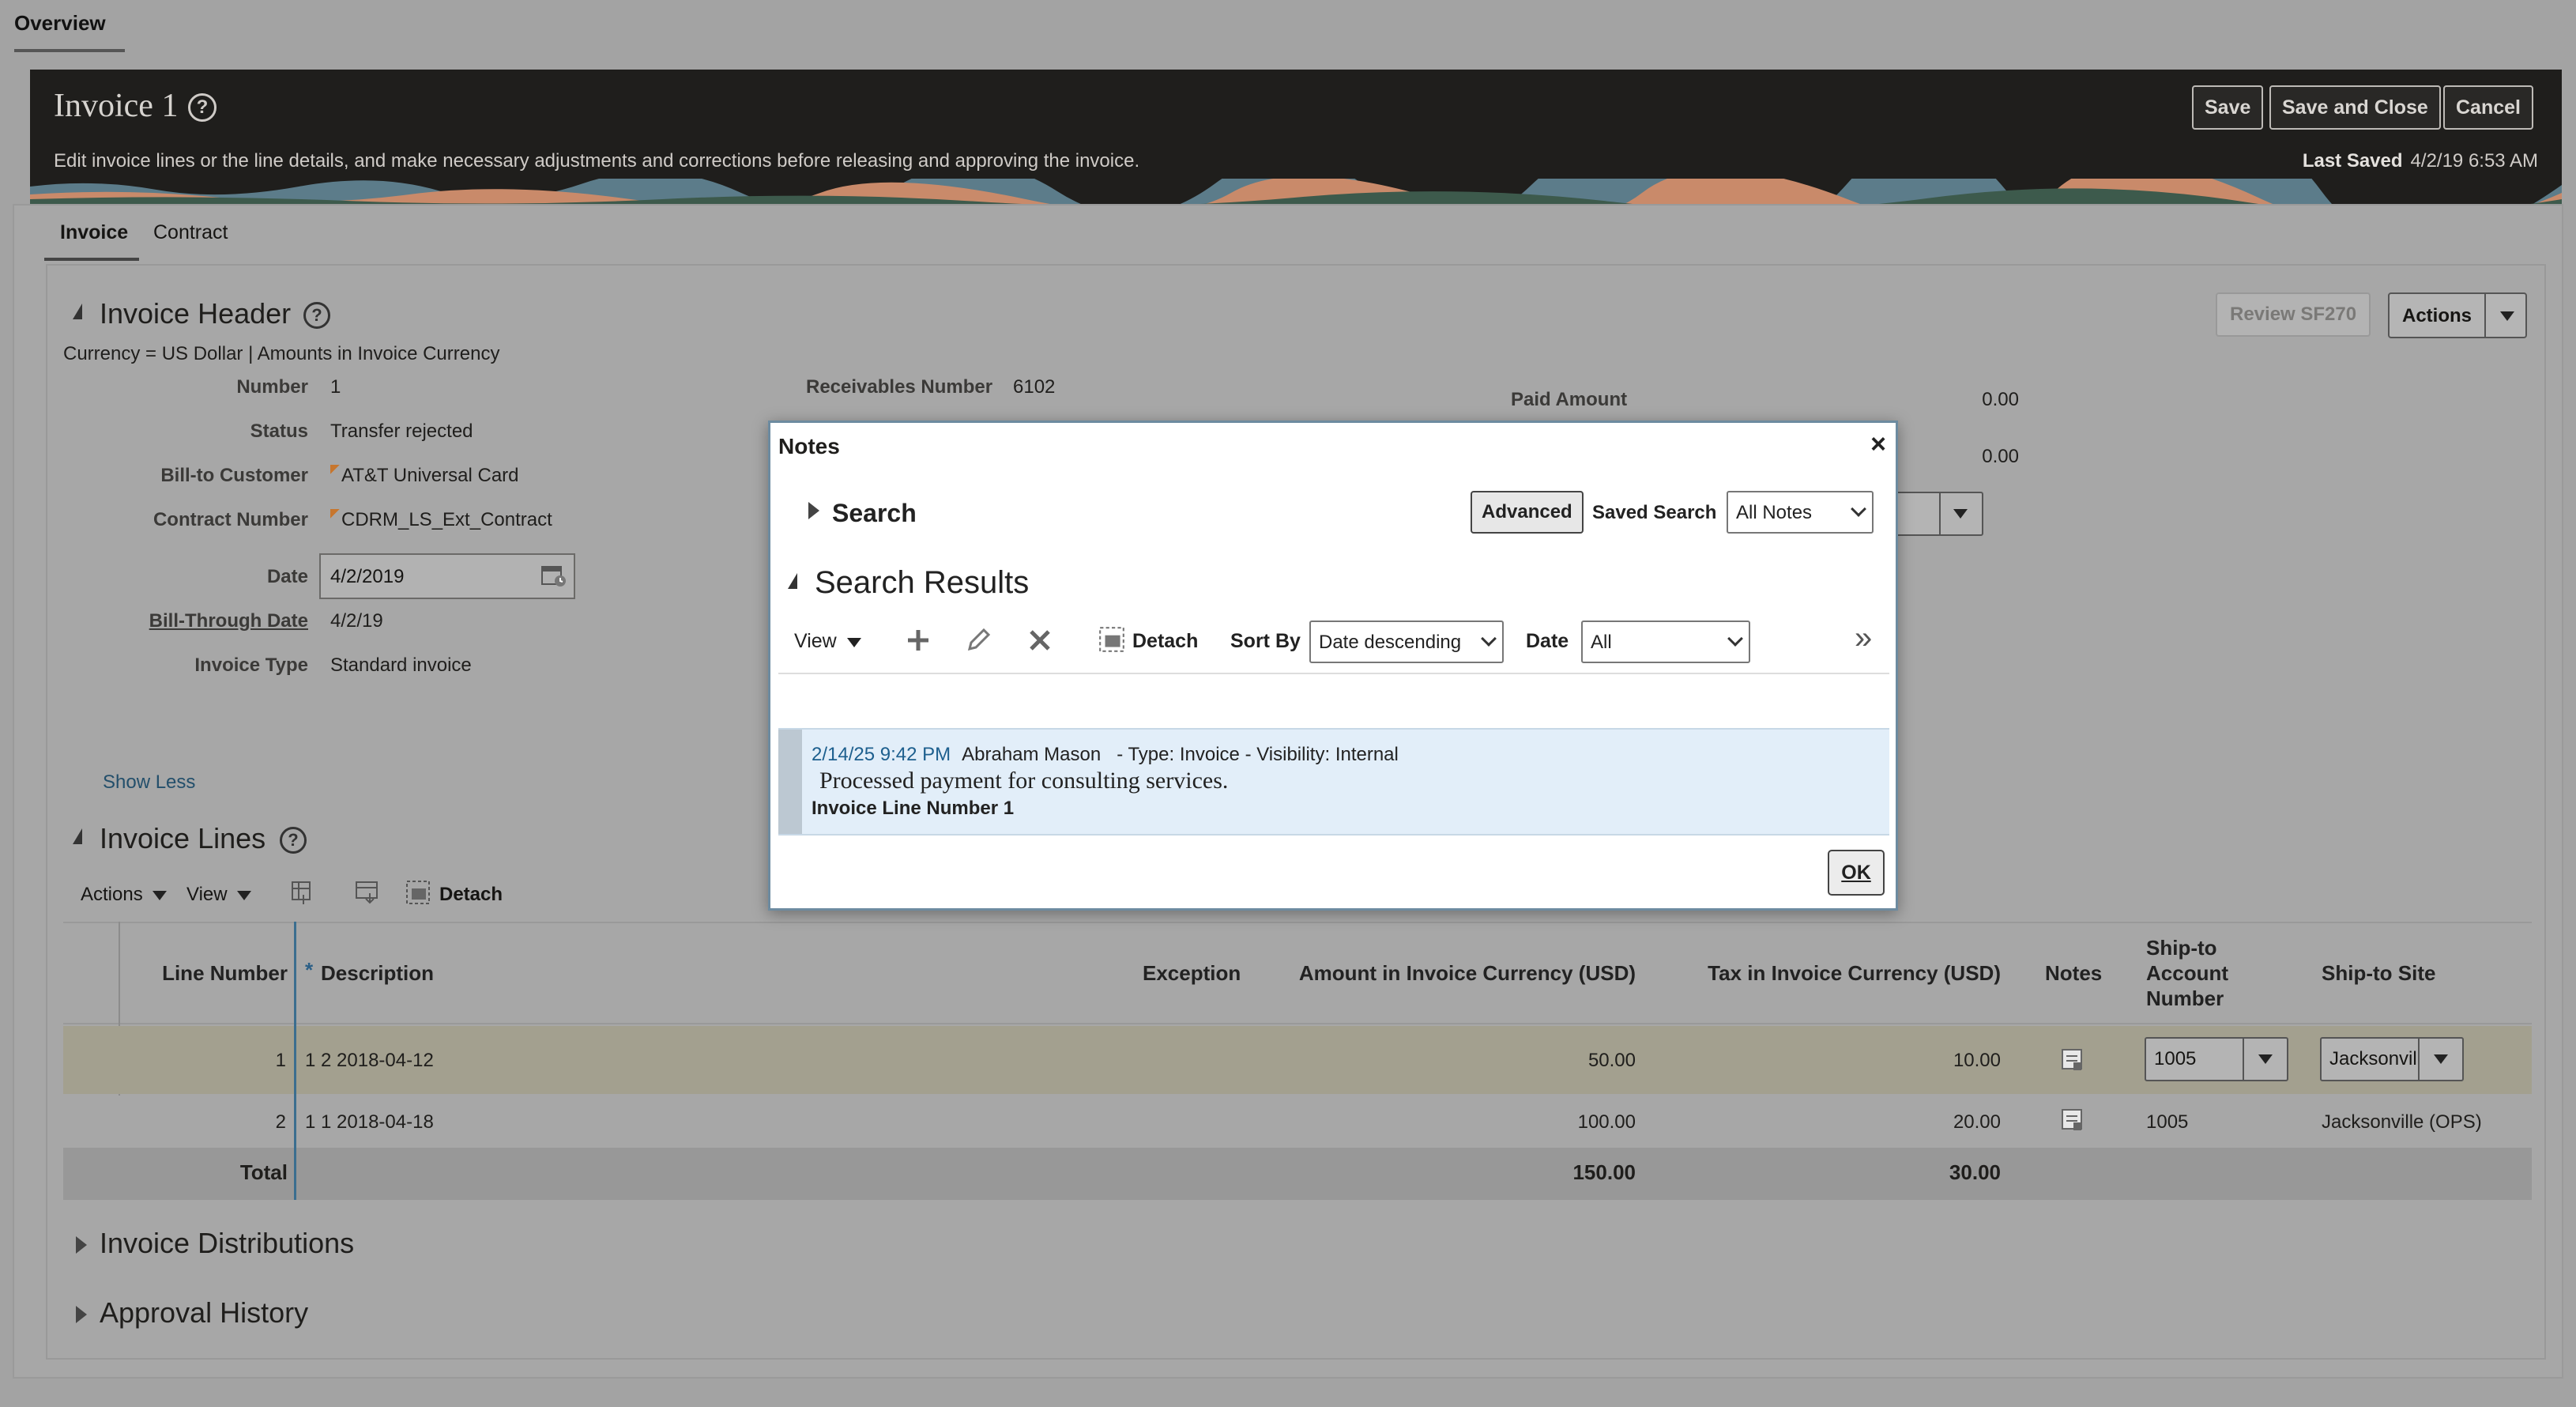  What do you see at coordinates (272, 387) in the screenshot?
I see `number-label: Number` at bounding box center [272, 387].